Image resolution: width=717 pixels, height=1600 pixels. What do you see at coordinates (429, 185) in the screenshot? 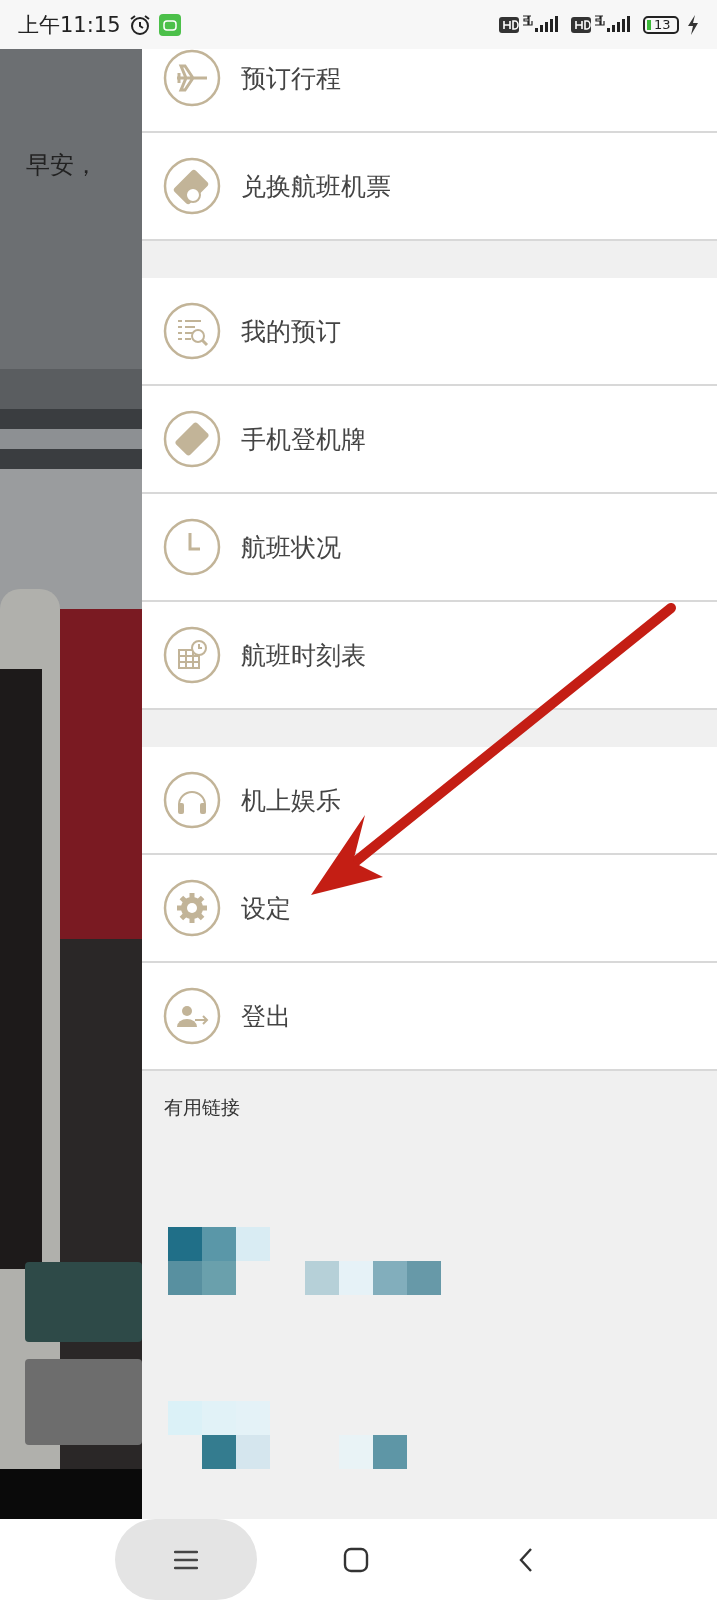
I see `menu-item: 兑换航班机票` at bounding box center [429, 185].